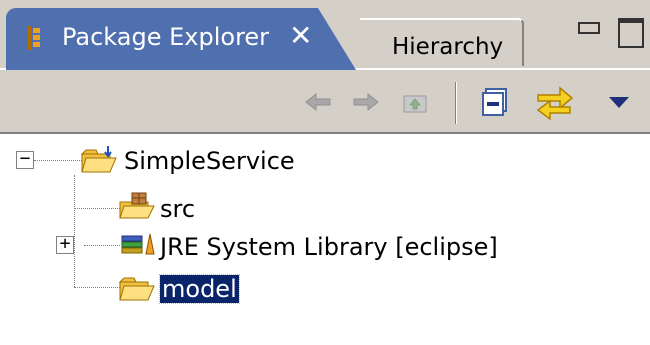 This screenshot has width=650, height=345. I want to click on toolbar-separator, so click(456, 103).